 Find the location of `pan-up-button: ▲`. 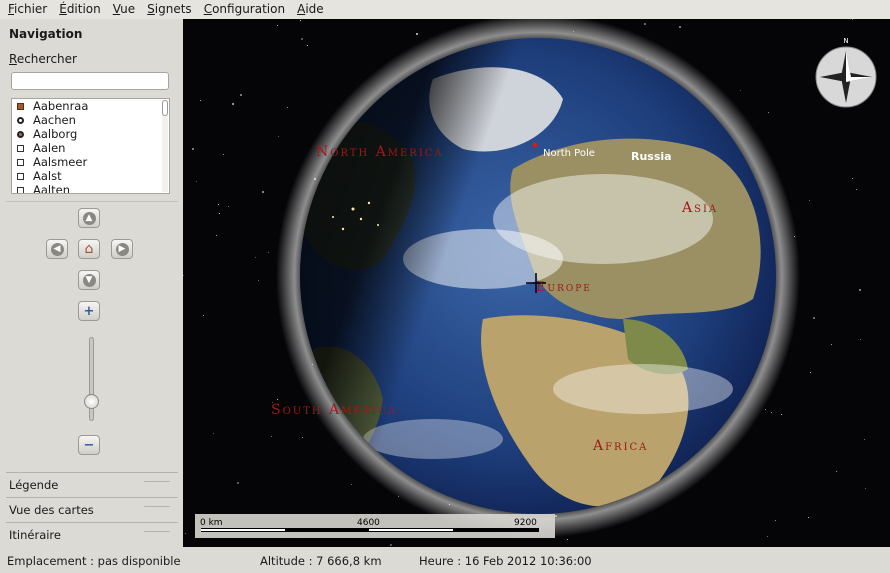

pan-up-button: ▲ is located at coordinates (89, 218).